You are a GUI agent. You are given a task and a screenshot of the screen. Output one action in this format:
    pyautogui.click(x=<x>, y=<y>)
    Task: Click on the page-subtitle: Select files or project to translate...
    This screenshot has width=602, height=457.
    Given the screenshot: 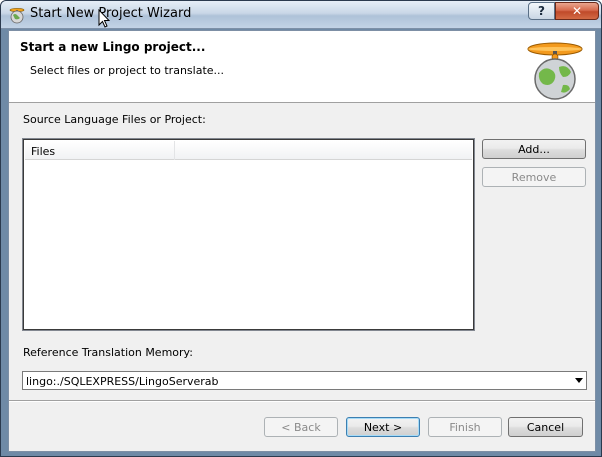 What is the action you would take?
    pyautogui.click(x=127, y=70)
    